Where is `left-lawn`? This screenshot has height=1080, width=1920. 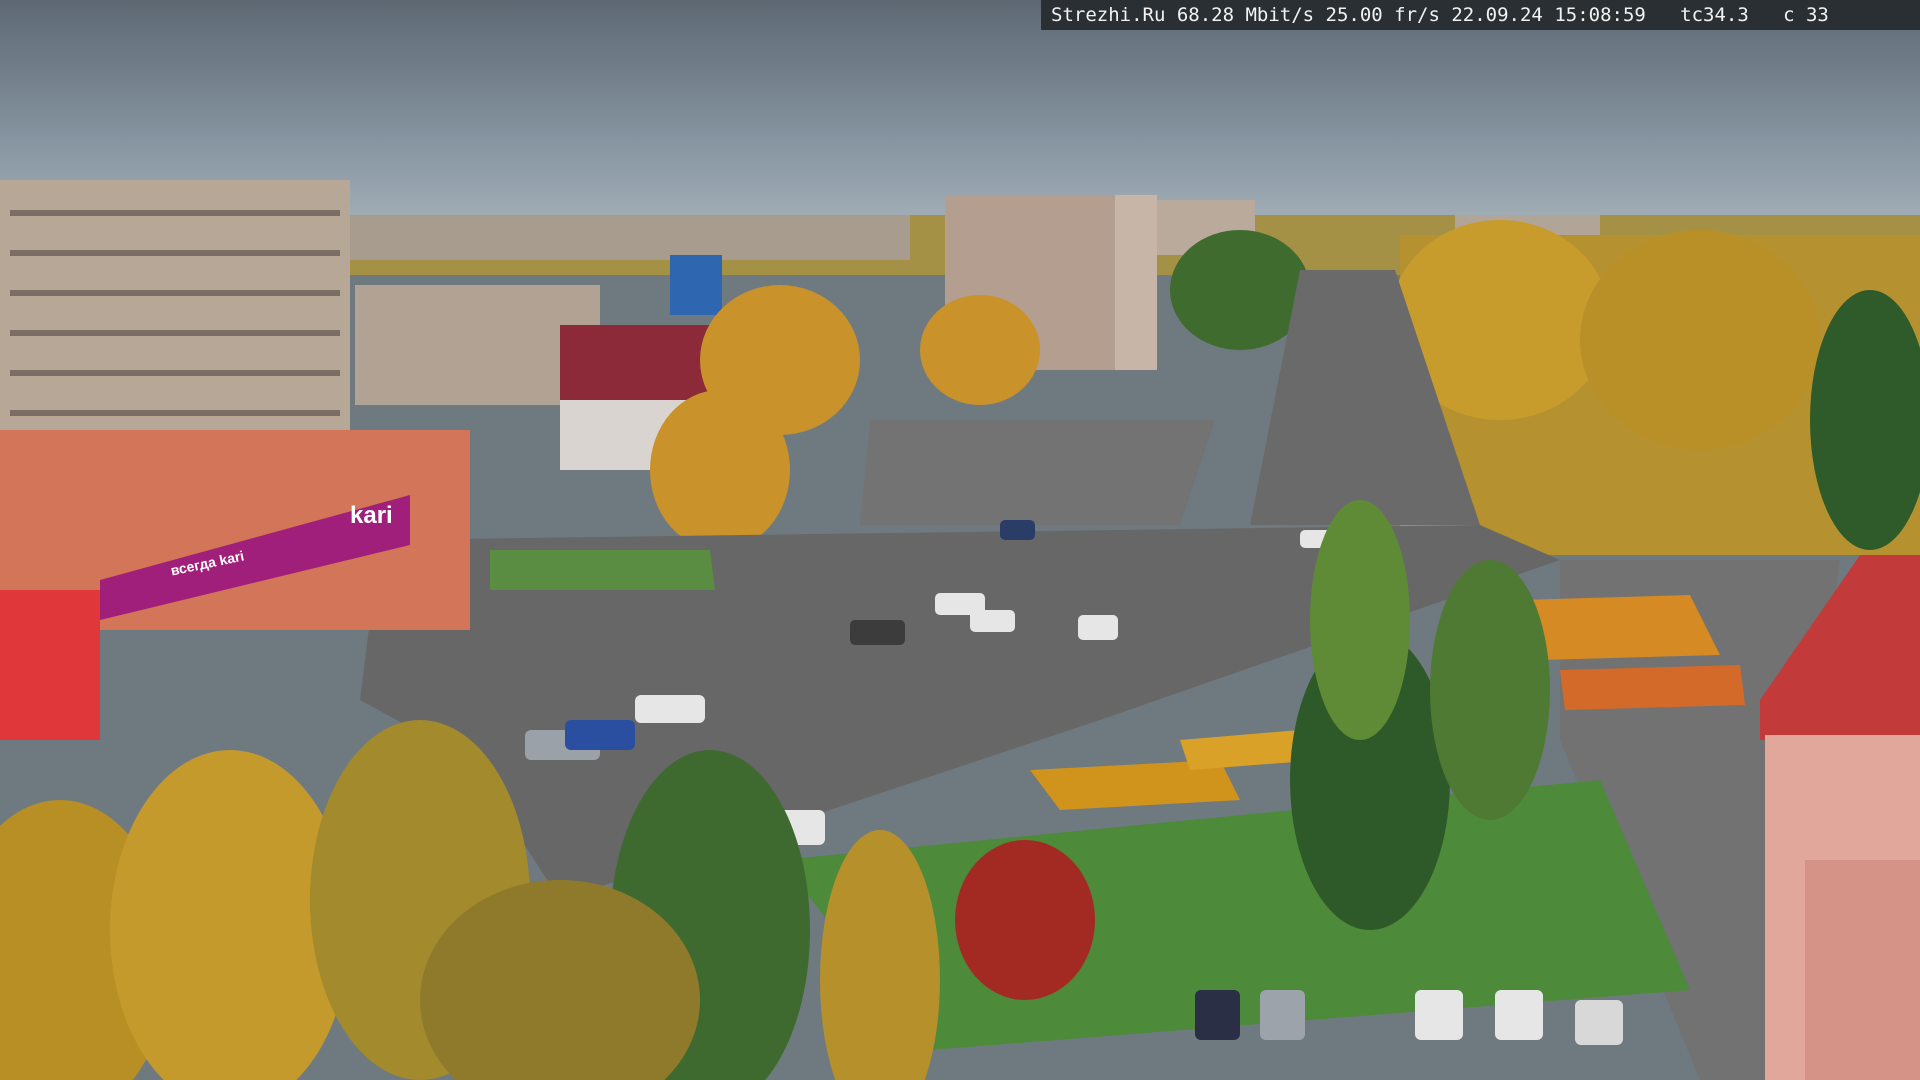 left-lawn is located at coordinates (602, 570).